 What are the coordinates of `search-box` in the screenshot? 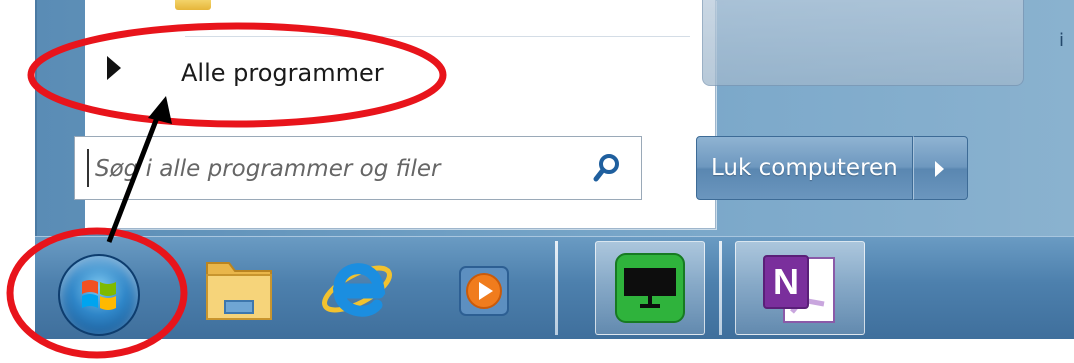 It's located at (358, 168).